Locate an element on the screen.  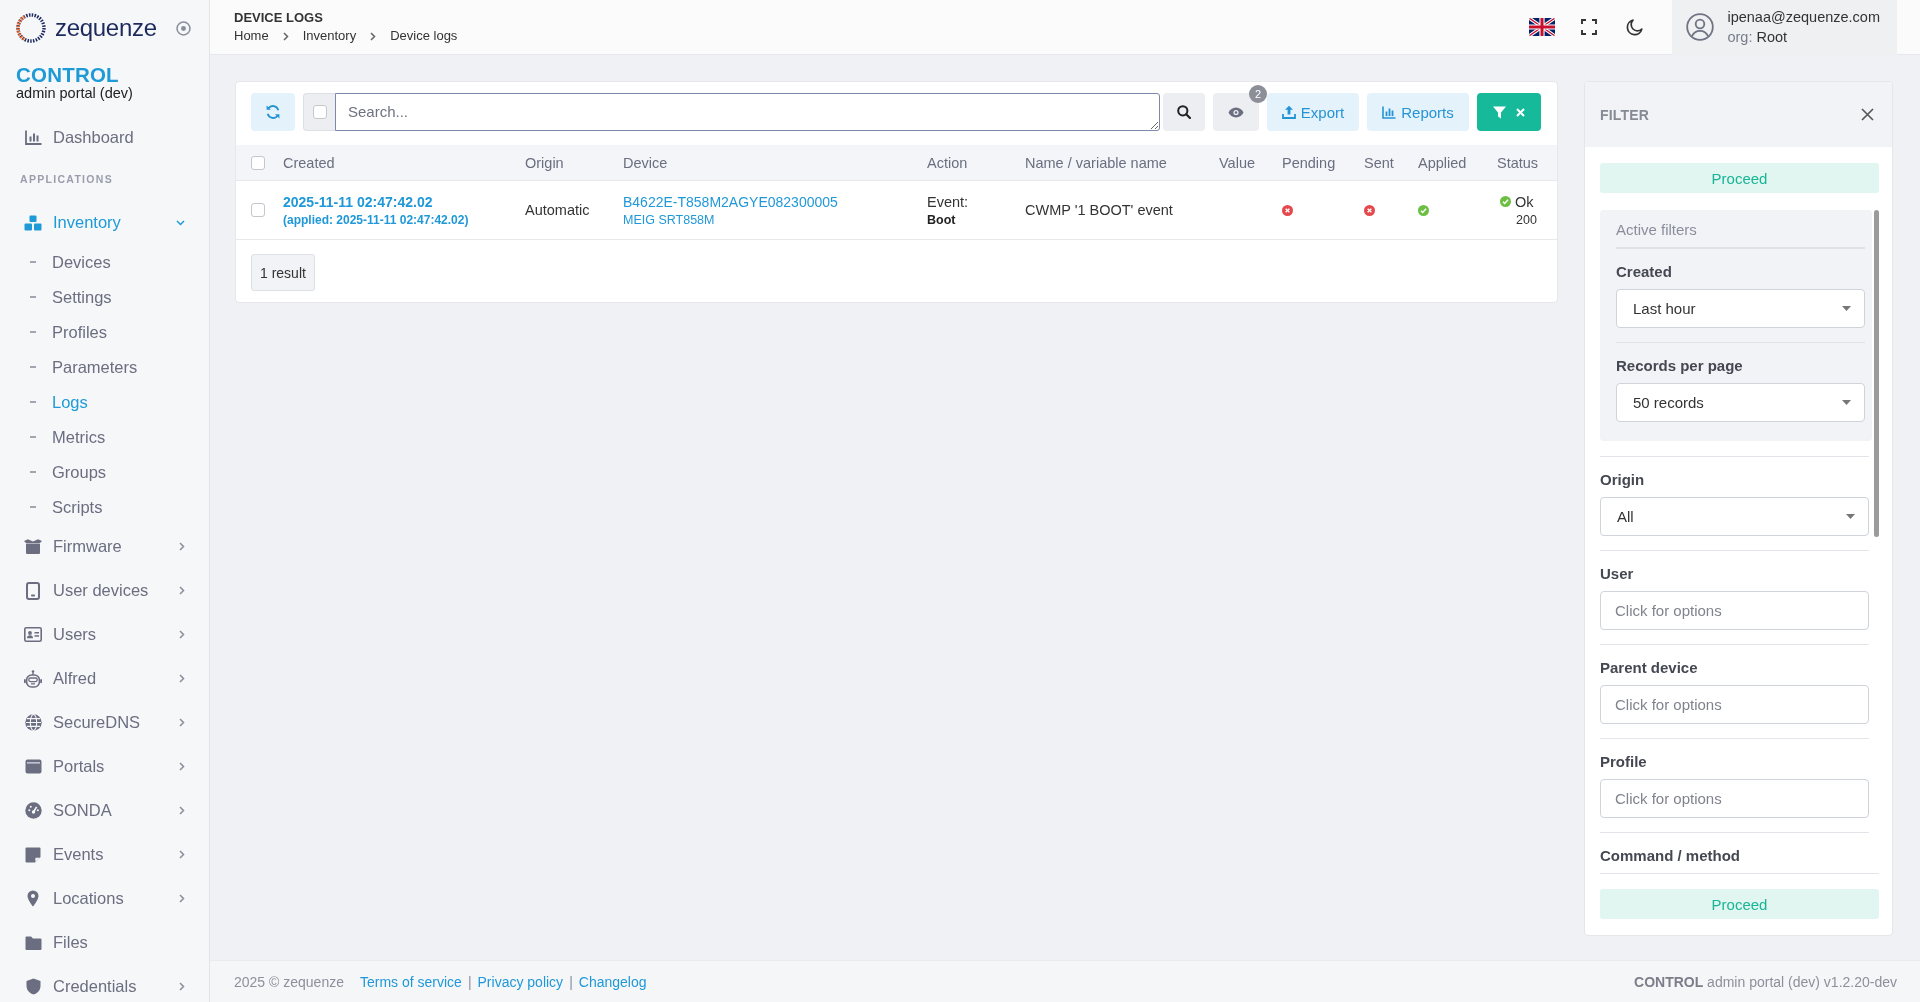
nav-subitem: Scripts is located at coordinates (104, 507).